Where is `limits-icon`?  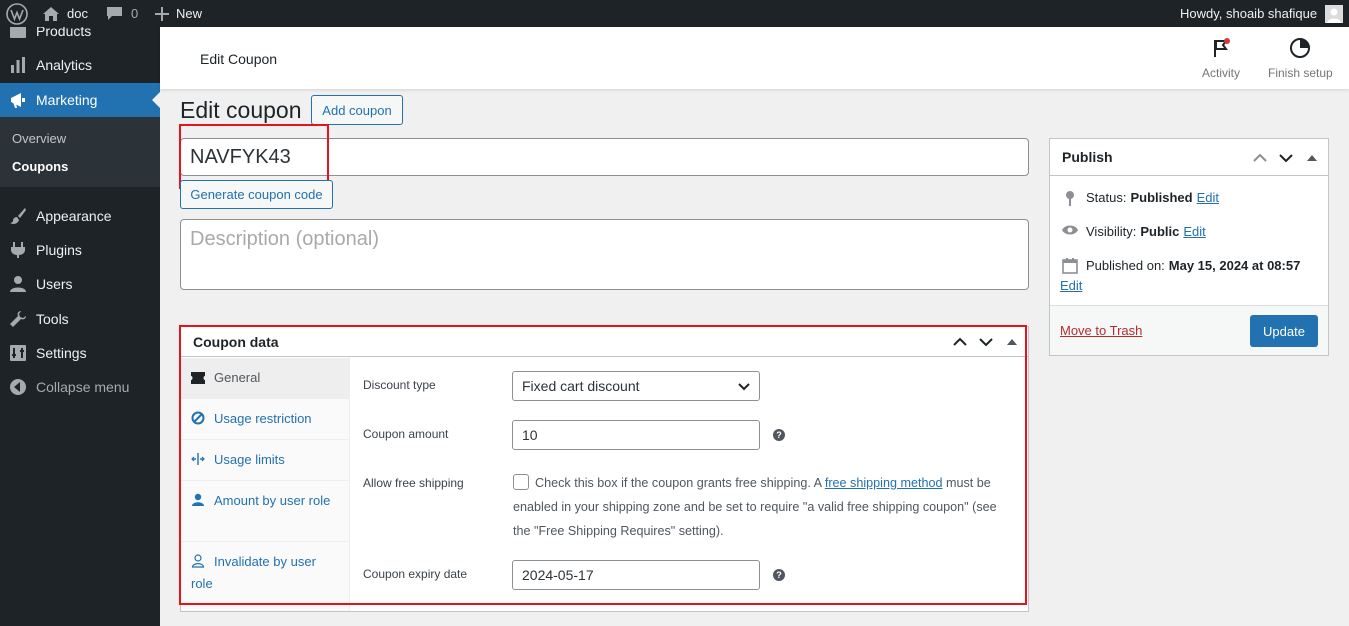
limits-icon is located at coordinates (200, 462).